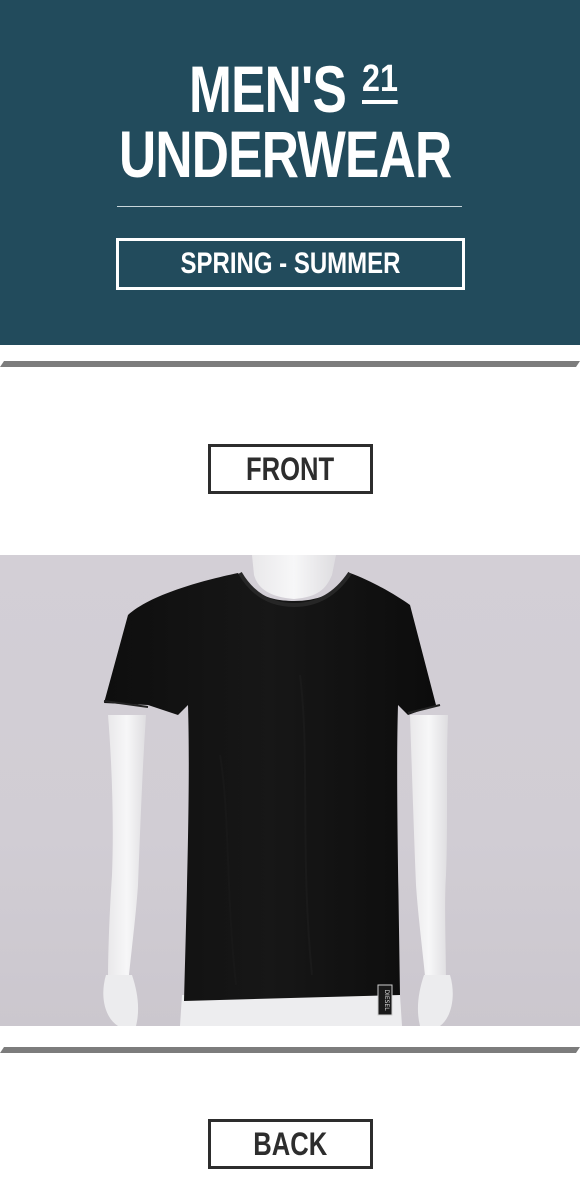 The height and width of the screenshot is (1200, 580). I want to click on title-mens: MEN'S, so click(268, 89).